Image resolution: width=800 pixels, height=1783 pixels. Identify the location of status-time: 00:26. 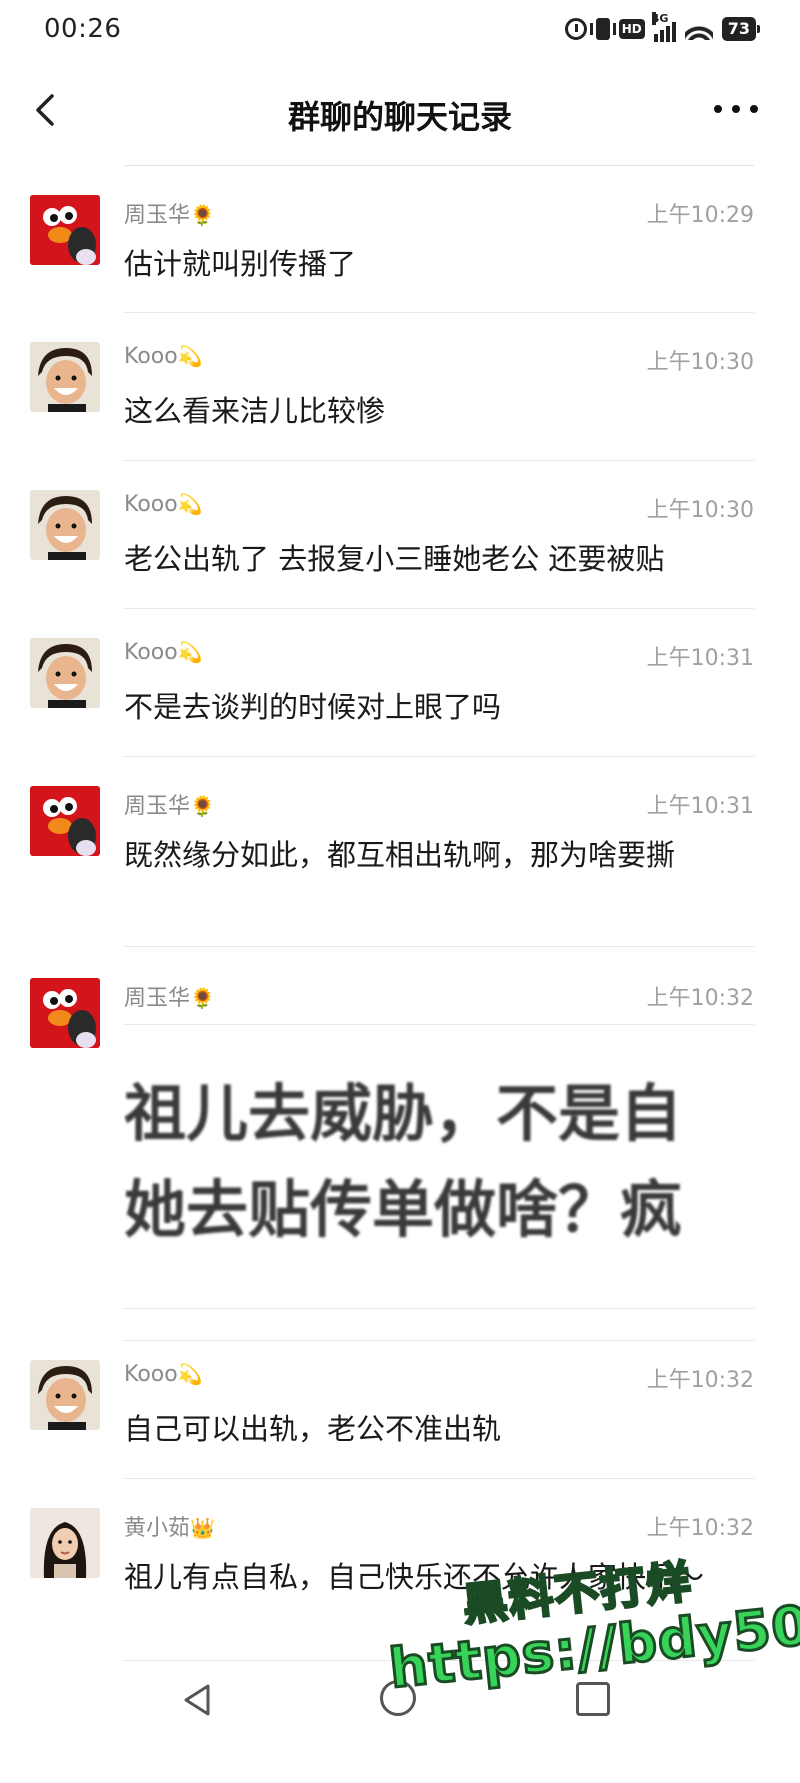
(83, 29).